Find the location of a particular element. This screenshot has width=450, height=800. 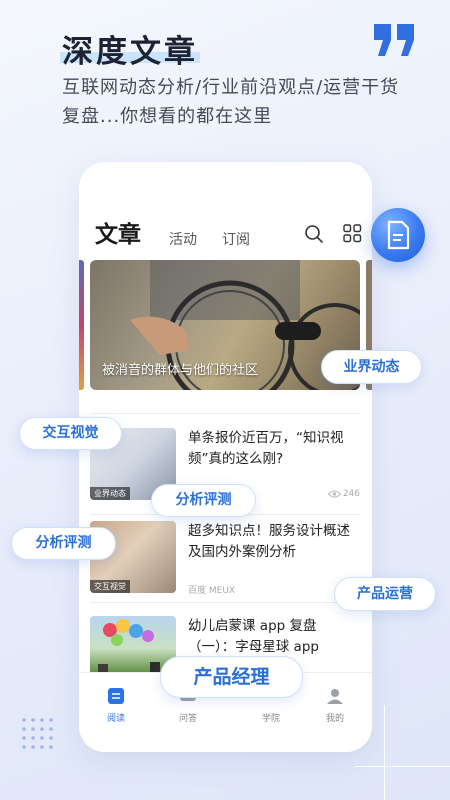

profile-icon is located at coordinates (335, 696).